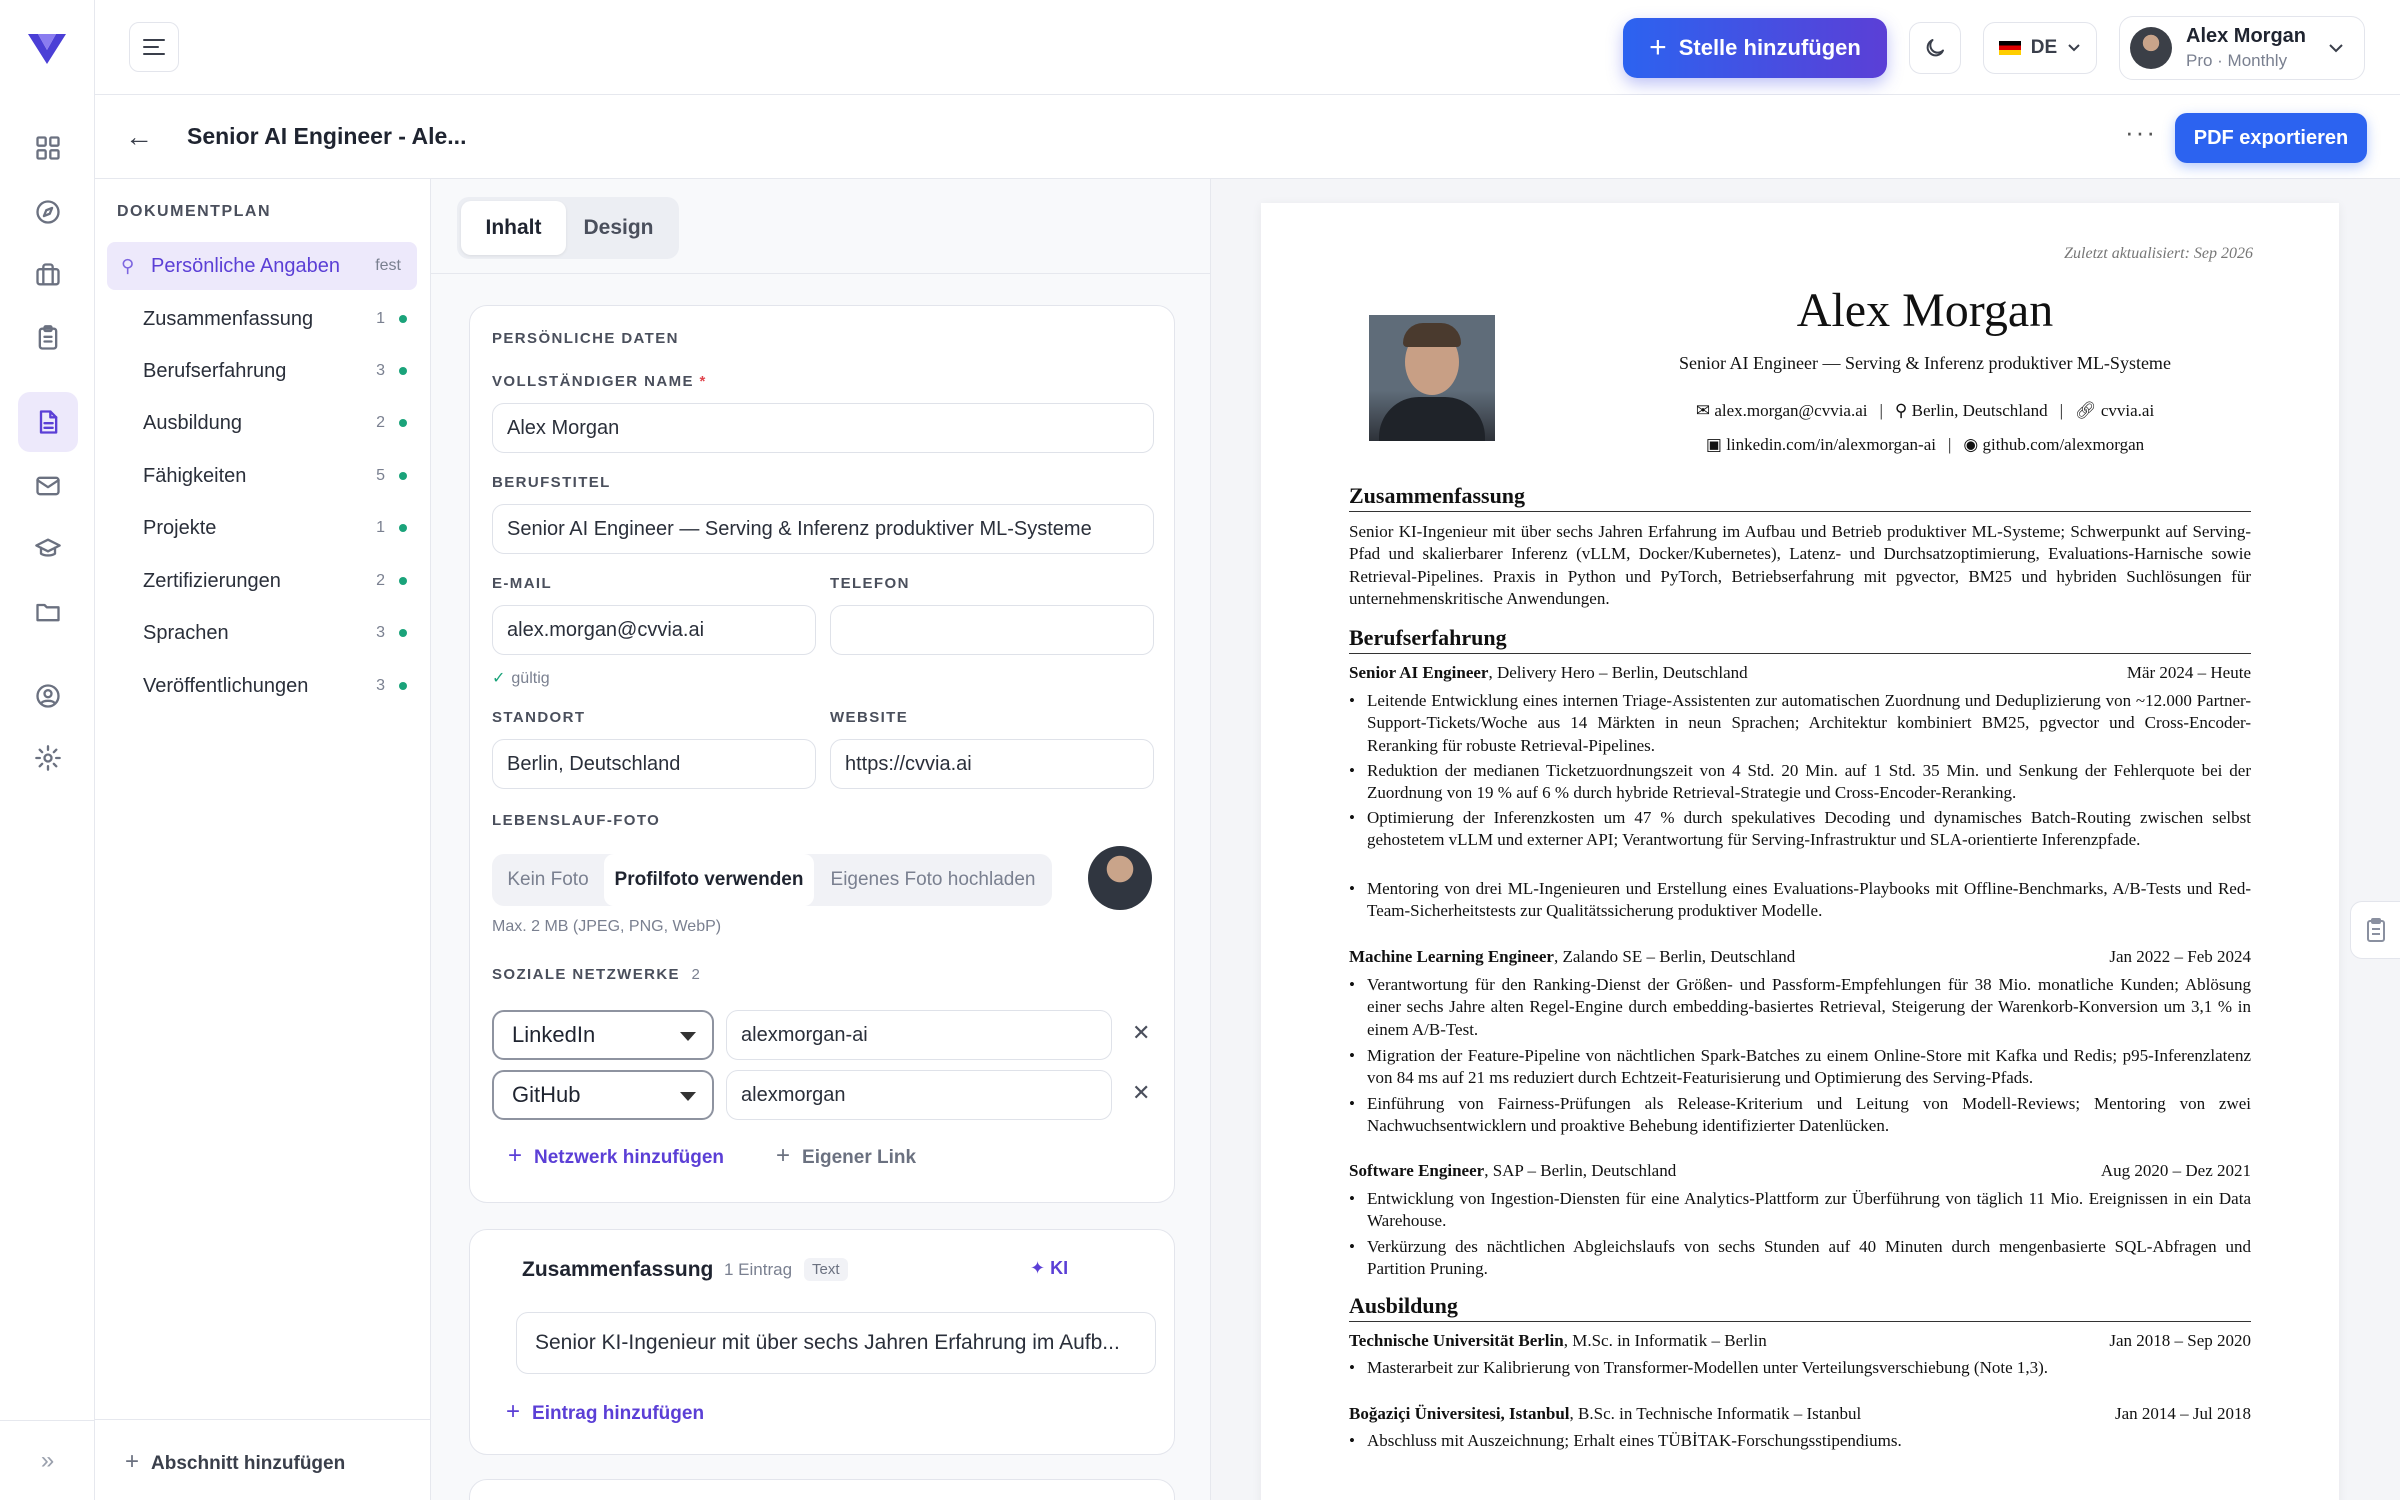  What do you see at coordinates (605, 1412) in the screenshot?
I see `add-entry-button: + Eintrag hinzufügen` at bounding box center [605, 1412].